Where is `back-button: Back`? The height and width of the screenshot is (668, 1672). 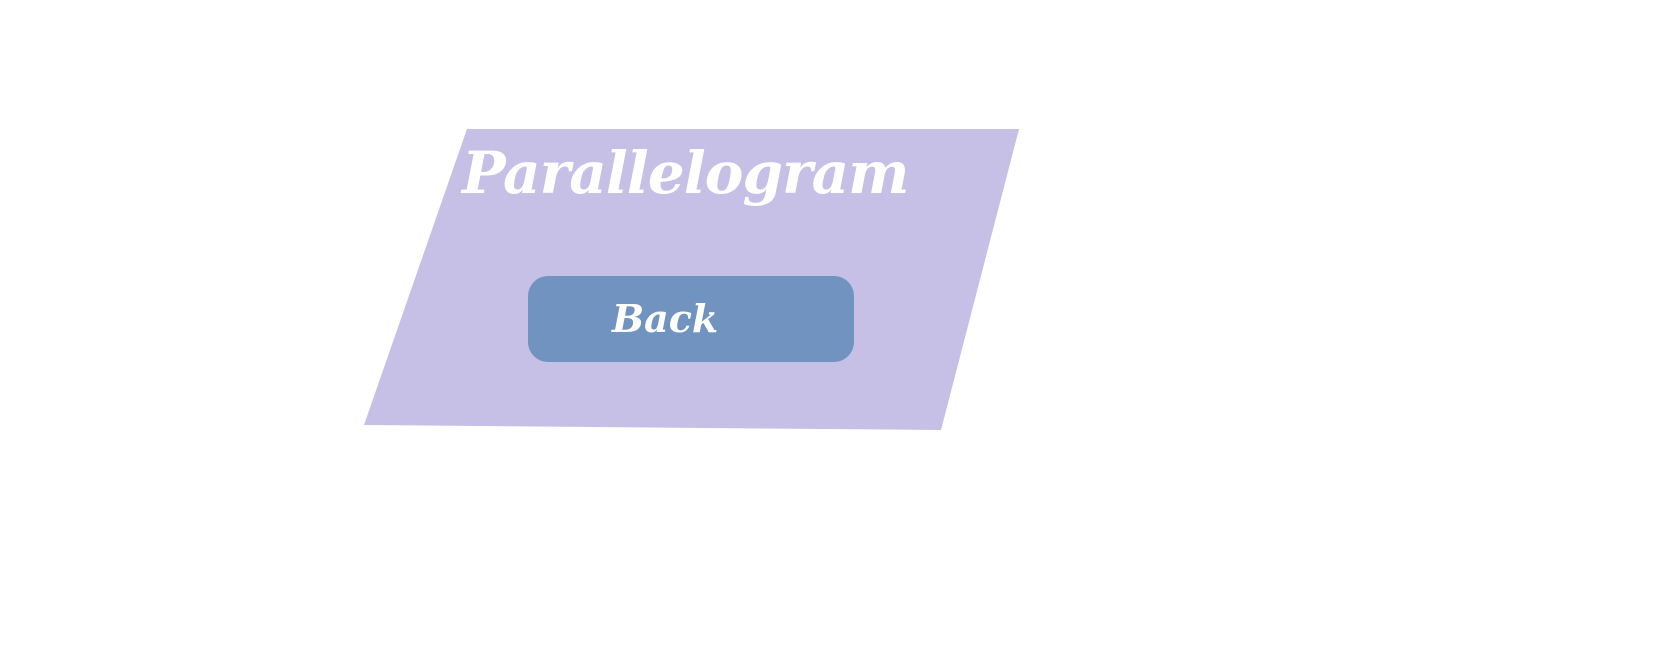 back-button: Back is located at coordinates (691, 319).